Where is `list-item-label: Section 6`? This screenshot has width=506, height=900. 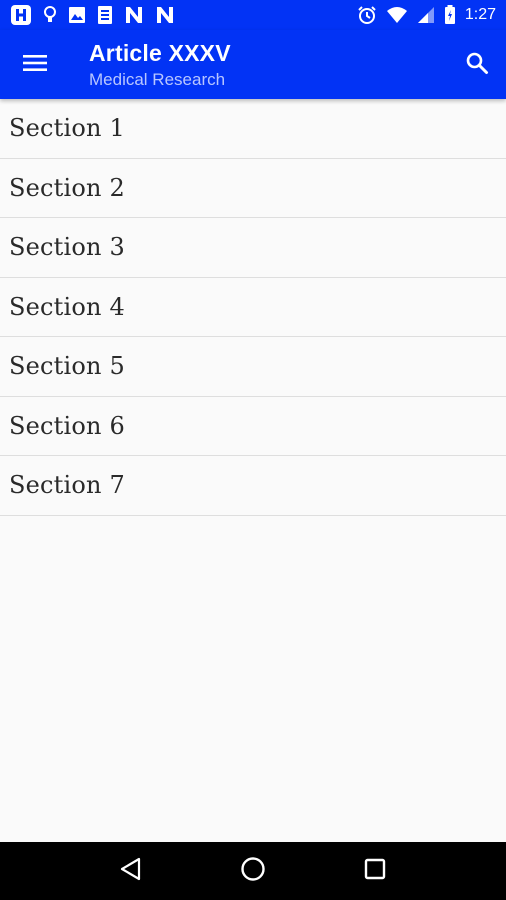
list-item-label: Section 6 is located at coordinates (67, 425).